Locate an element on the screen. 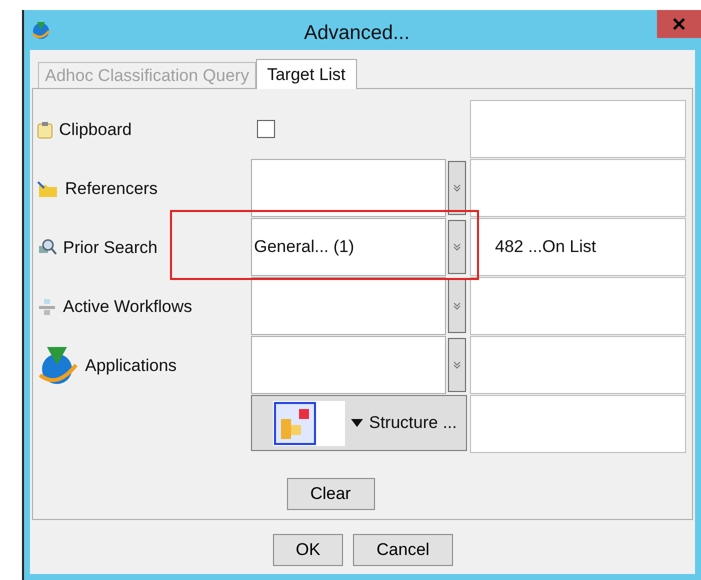 The width and height of the screenshot is (701, 580). cancel-button: Cancel is located at coordinates (403, 550).